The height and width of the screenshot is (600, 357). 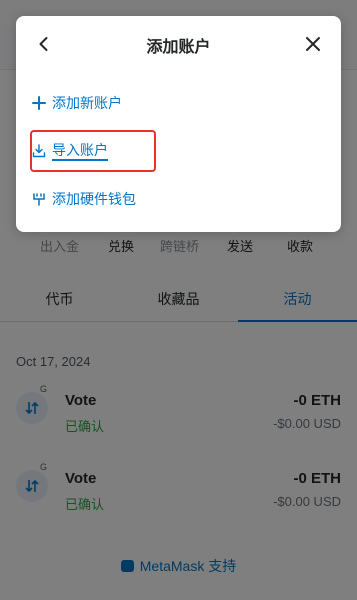 I want to click on add-hardware-wallet-button: 添加硬件钱包, so click(x=84, y=199).